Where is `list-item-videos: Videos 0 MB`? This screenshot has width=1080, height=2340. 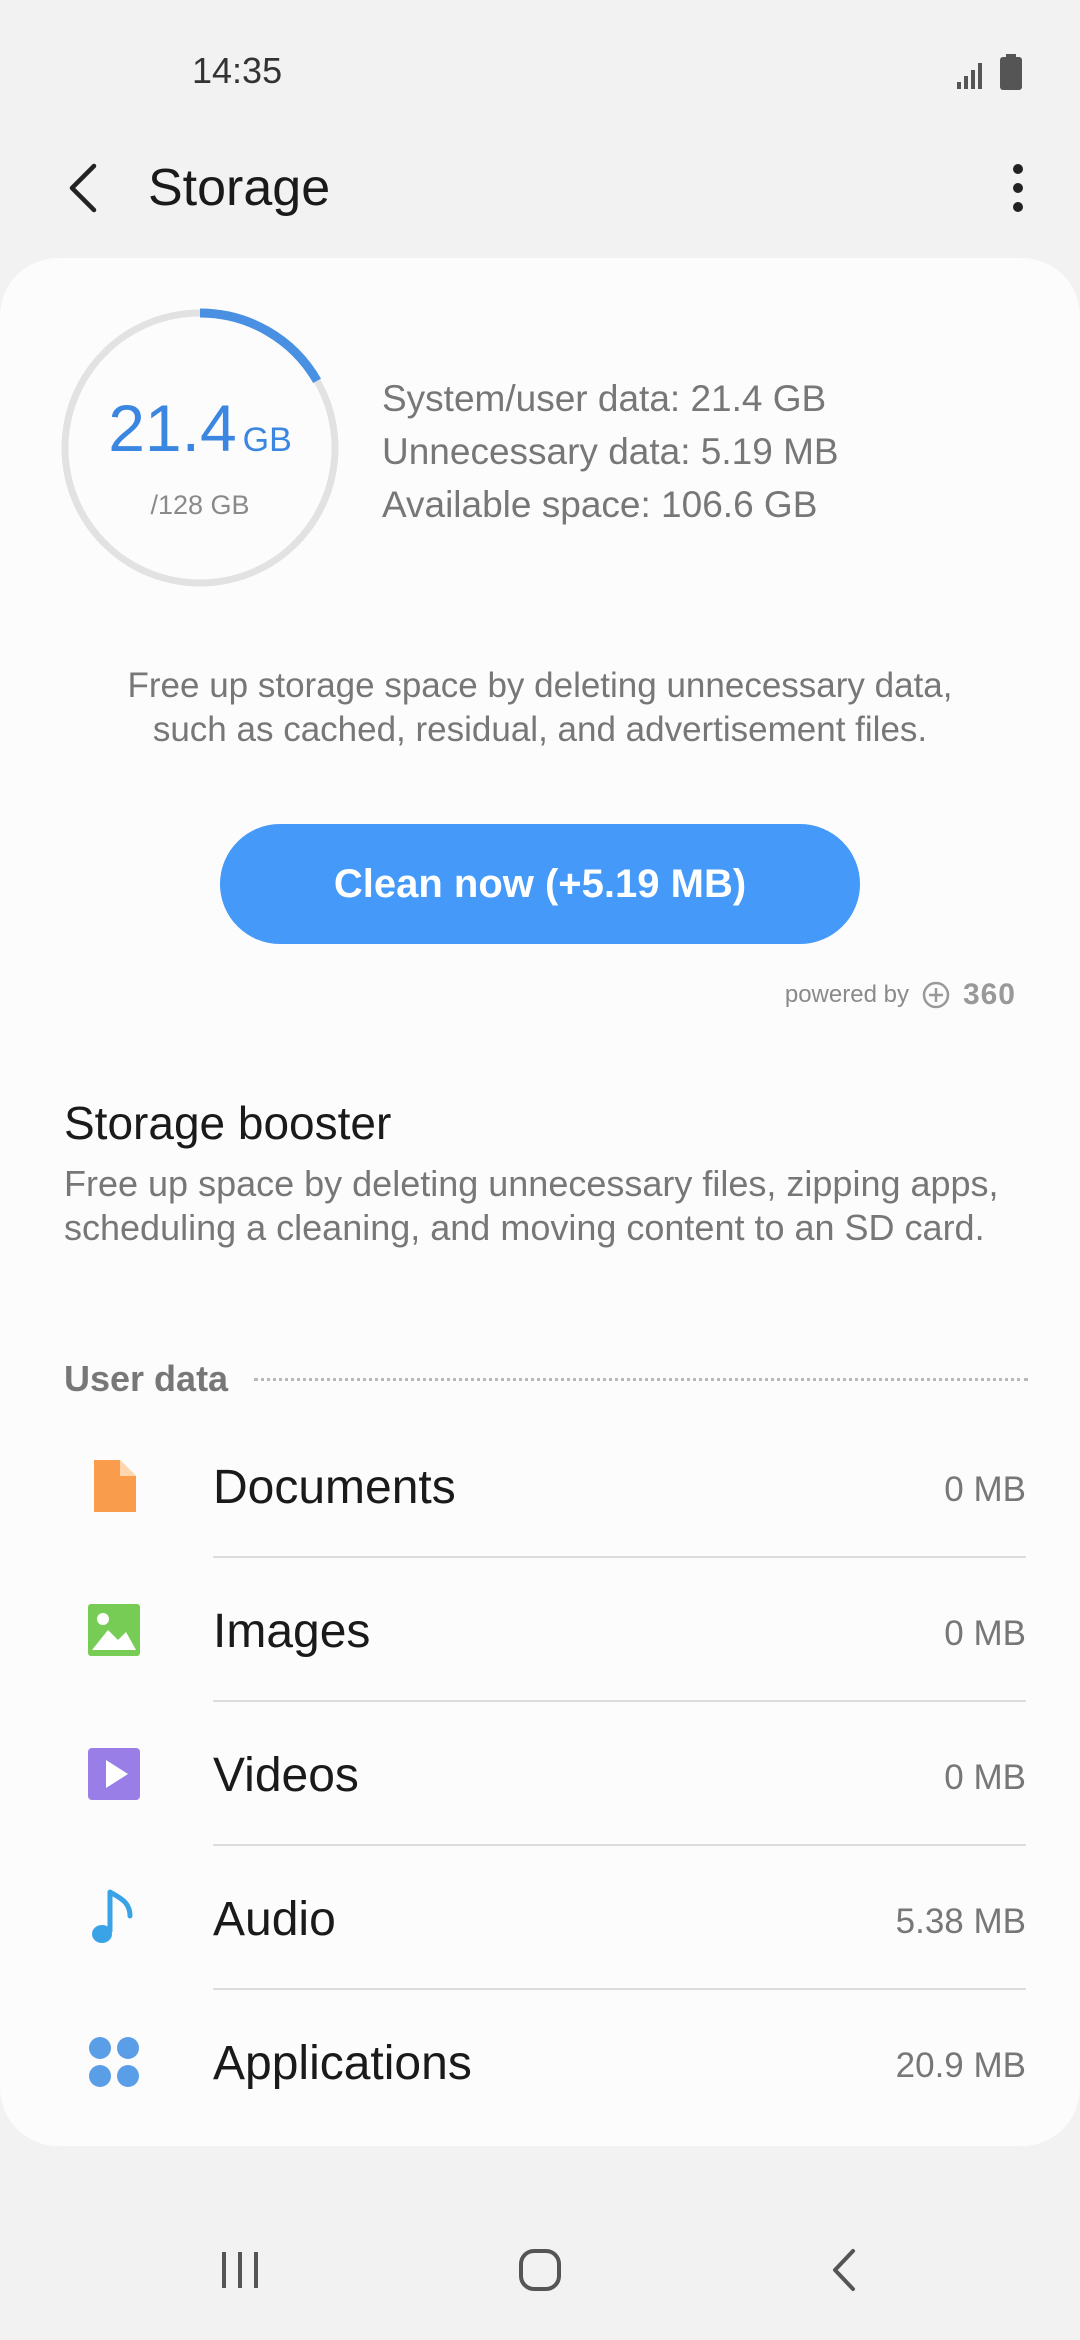
list-item-videos: Videos 0 MB is located at coordinates (540, 1774).